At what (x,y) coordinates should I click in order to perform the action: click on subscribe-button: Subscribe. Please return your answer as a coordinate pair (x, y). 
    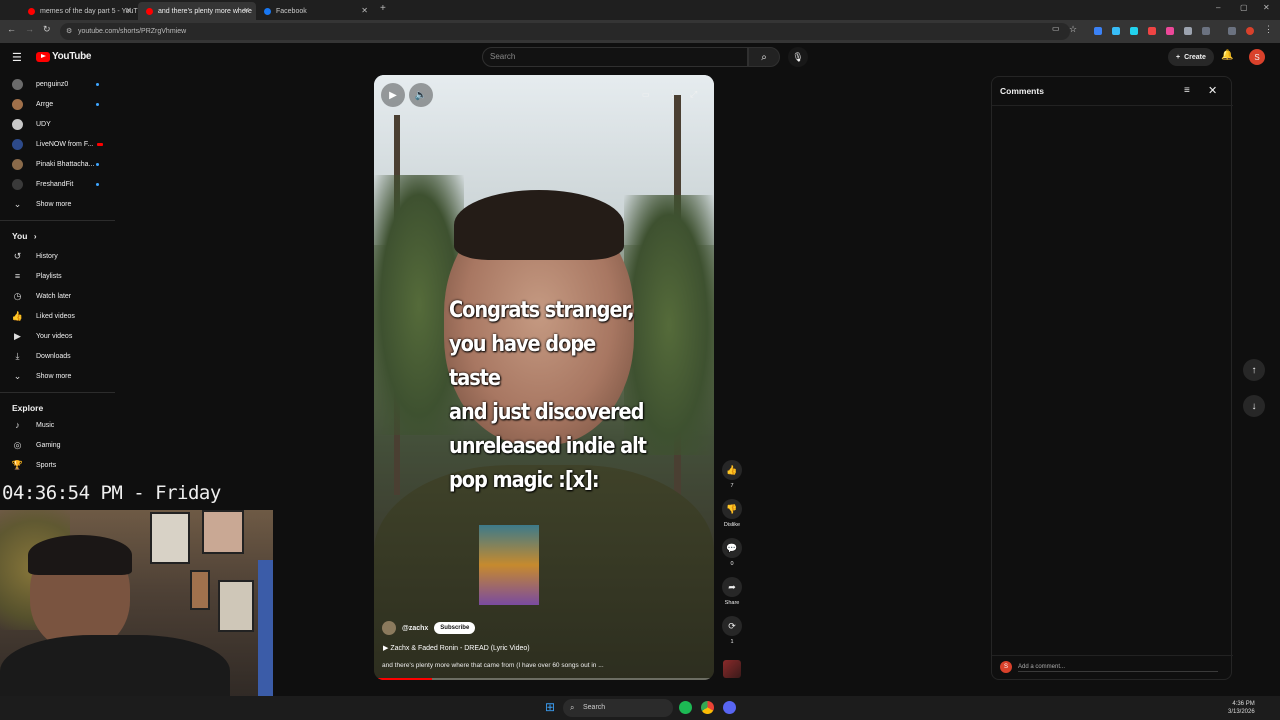
    Looking at the image, I should click on (455, 628).